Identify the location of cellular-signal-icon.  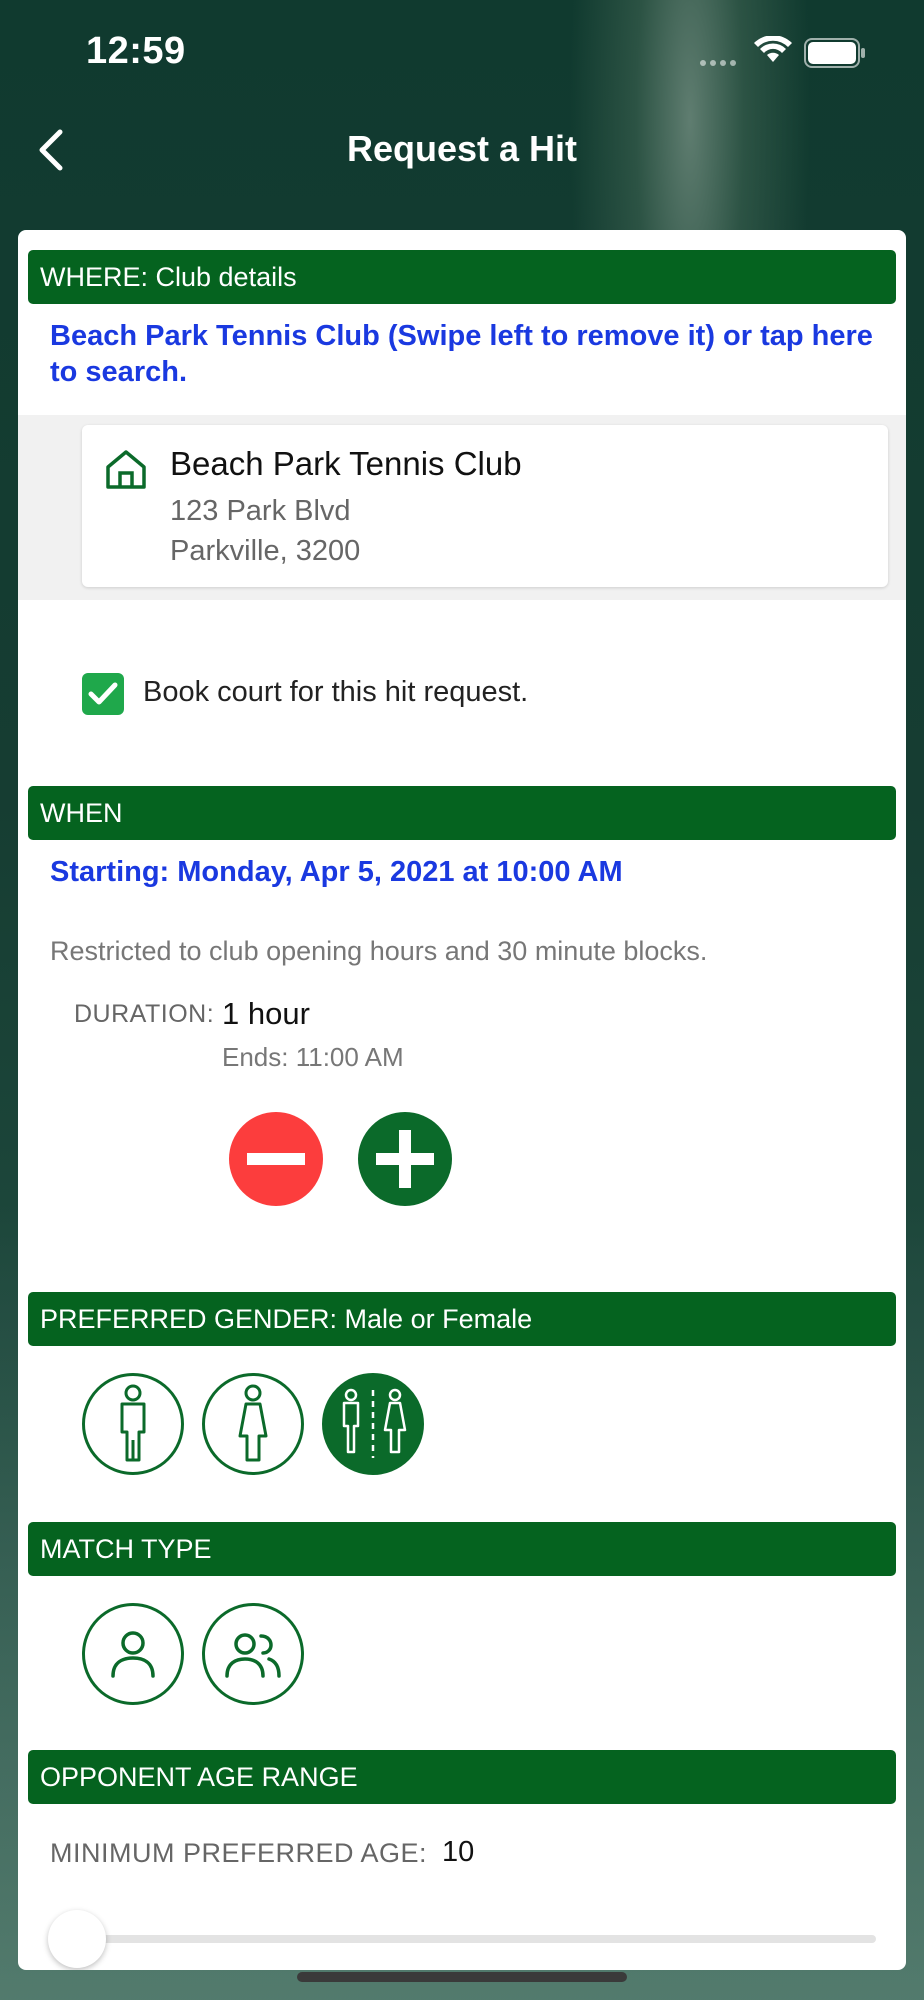
(718, 63).